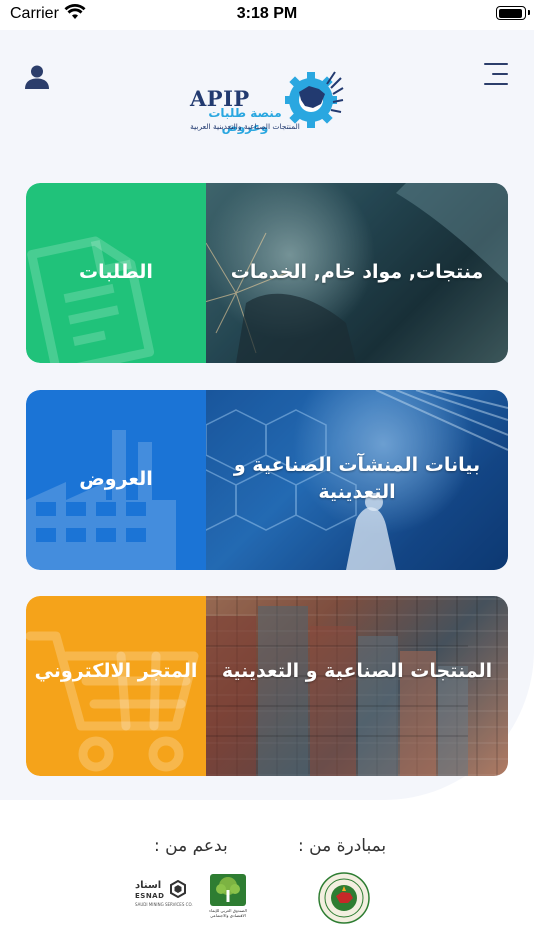 This screenshot has height=950, width=534. I want to click on tree-icon, so click(228, 890).